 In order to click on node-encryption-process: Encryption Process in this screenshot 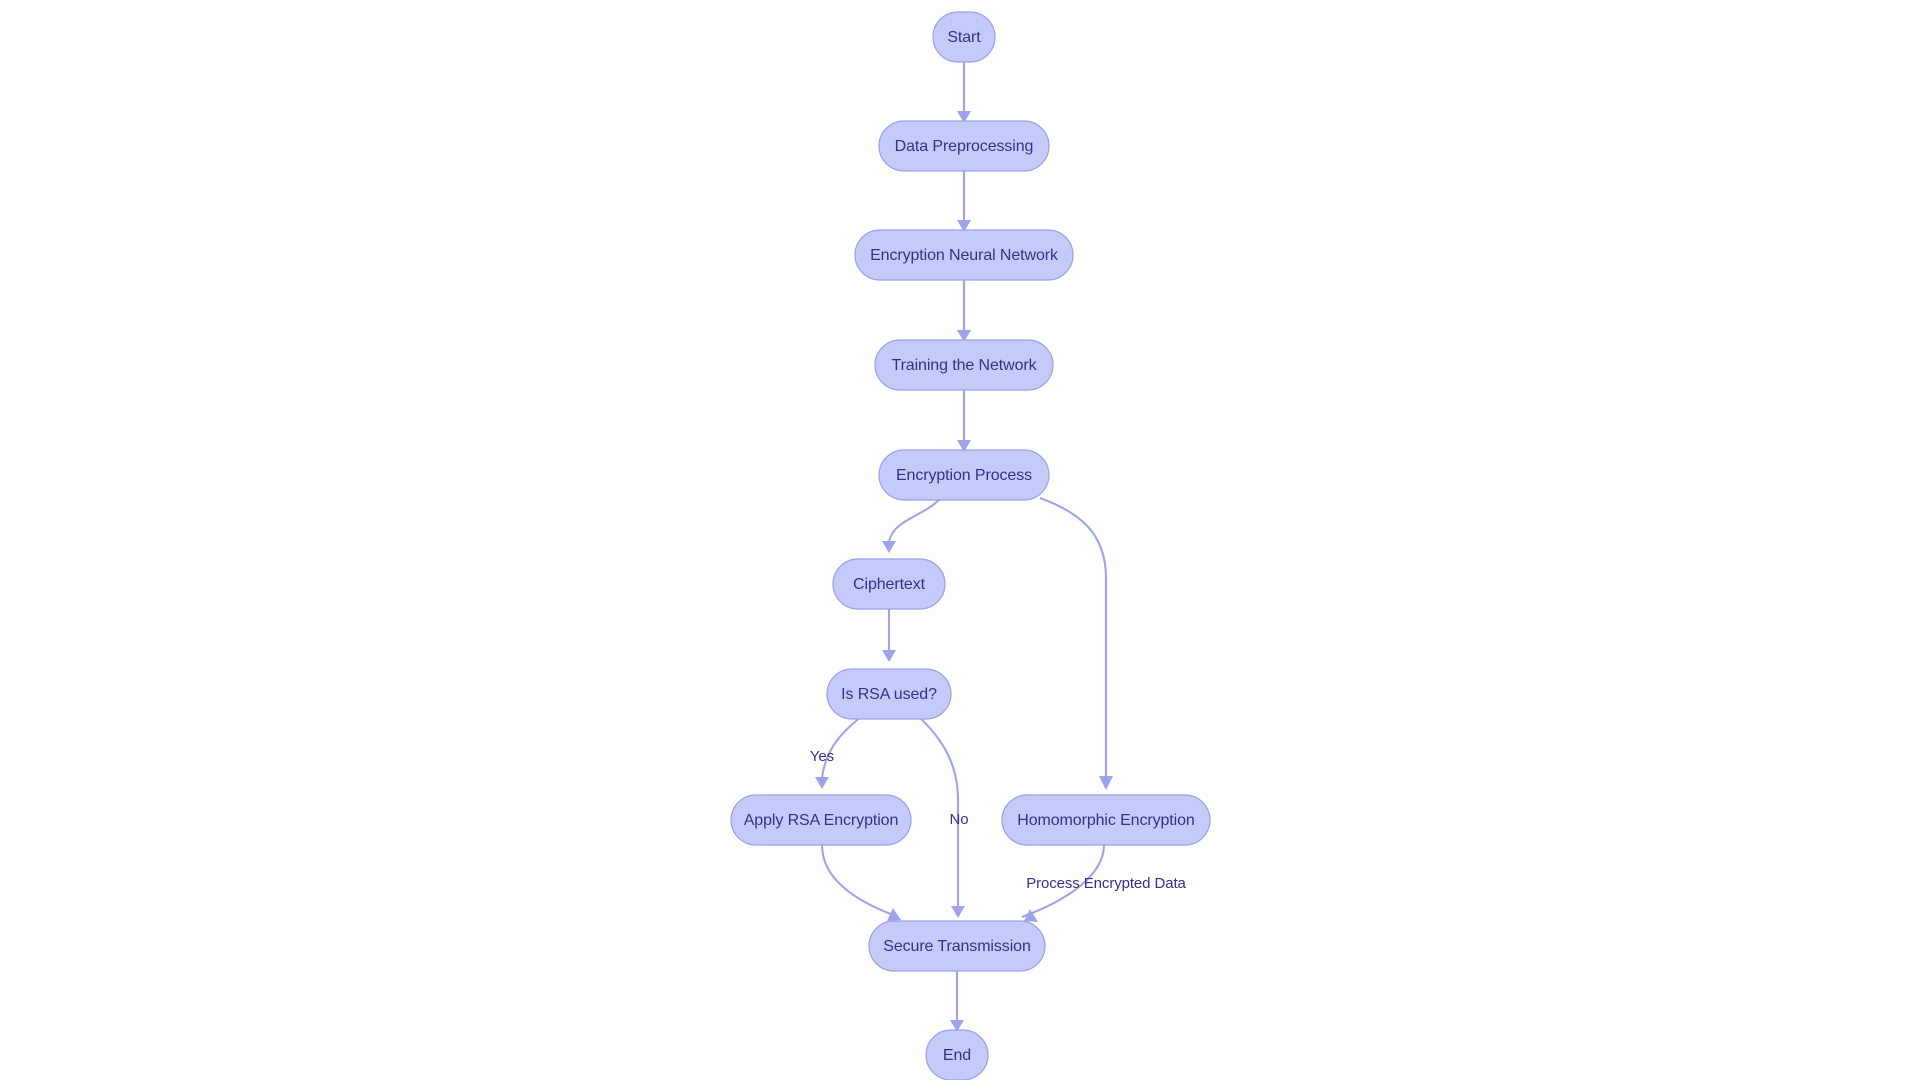, I will do `click(964, 475)`.